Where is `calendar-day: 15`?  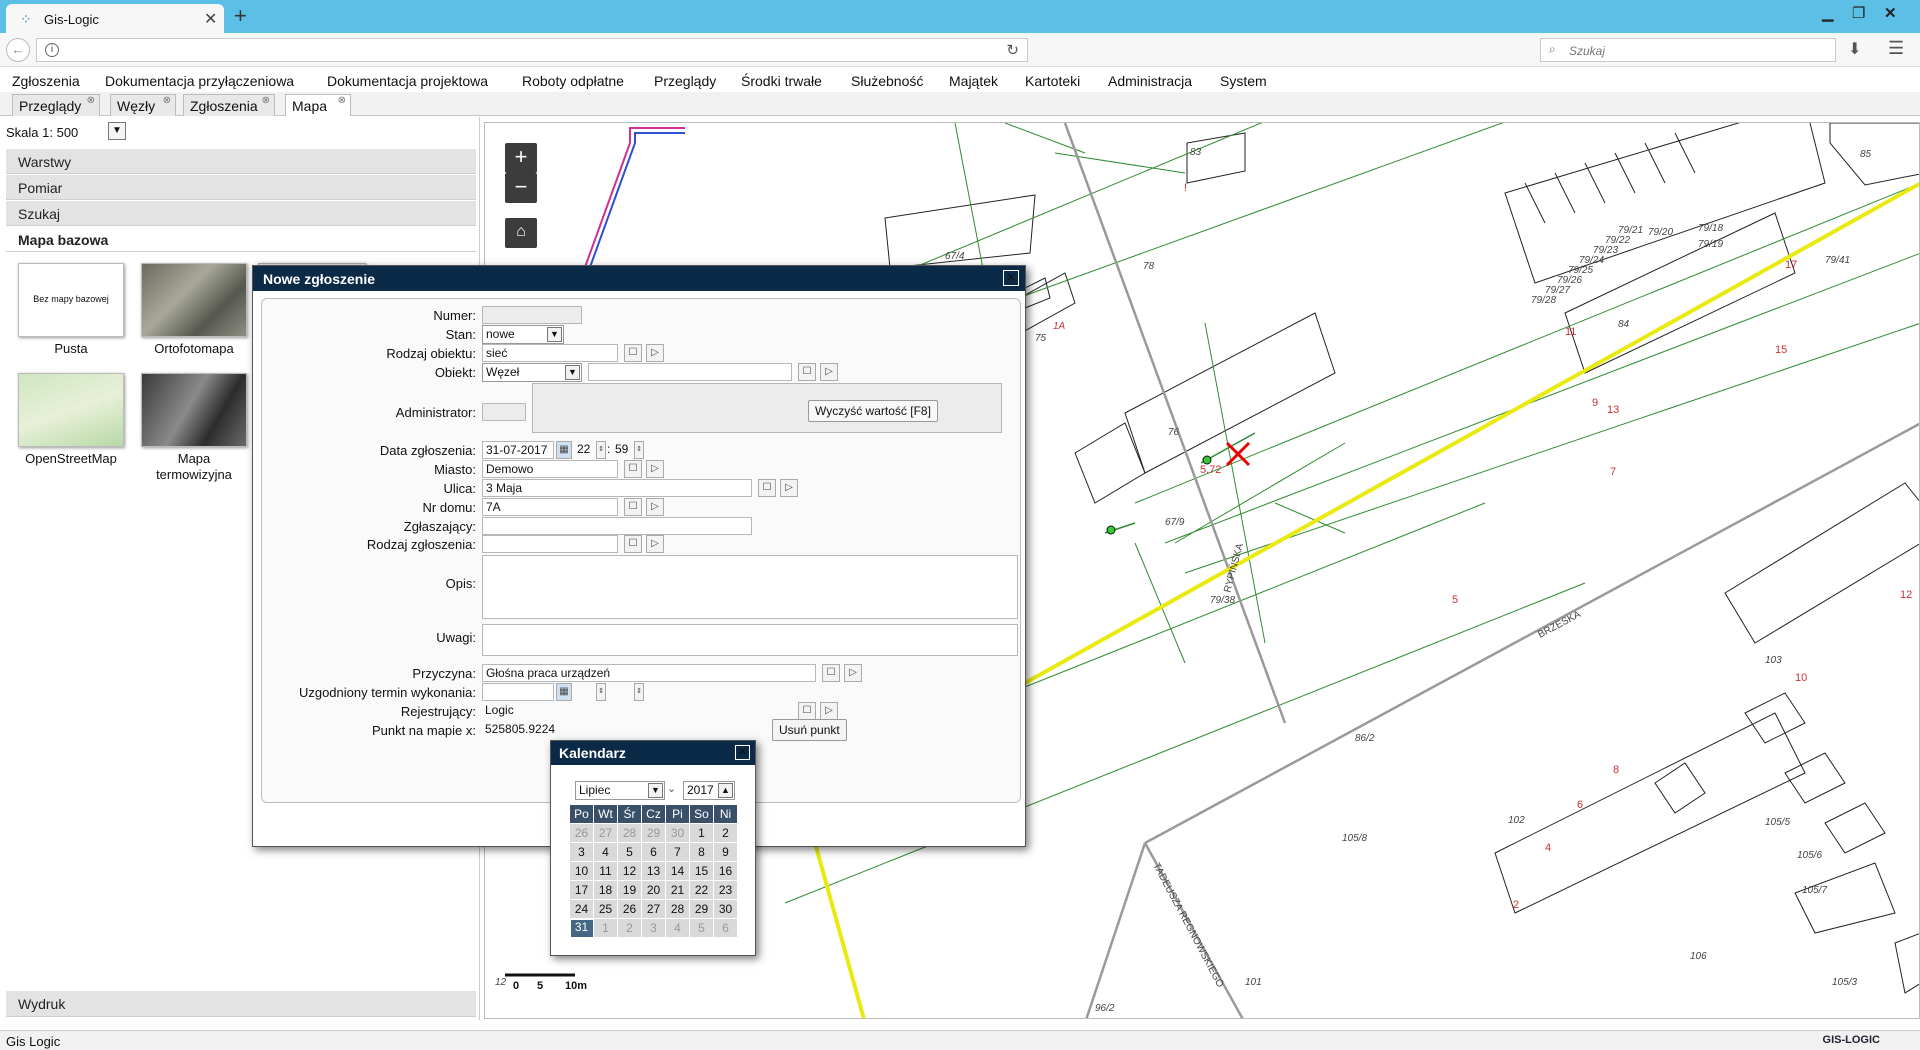
calendar-day: 15 is located at coordinates (701, 871).